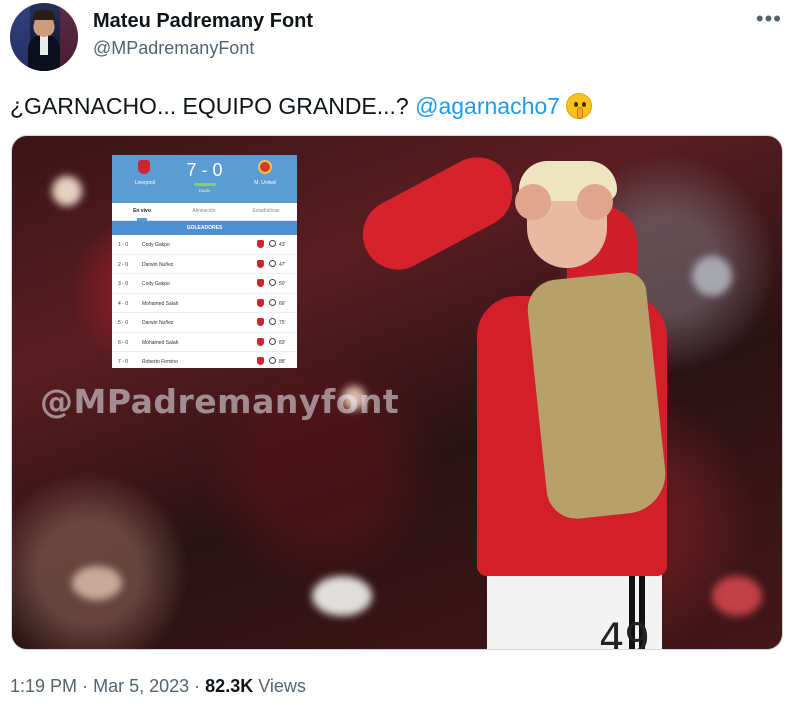  What do you see at coordinates (578, 106) in the screenshot?
I see `shushing-face-emoji-icon` at bounding box center [578, 106].